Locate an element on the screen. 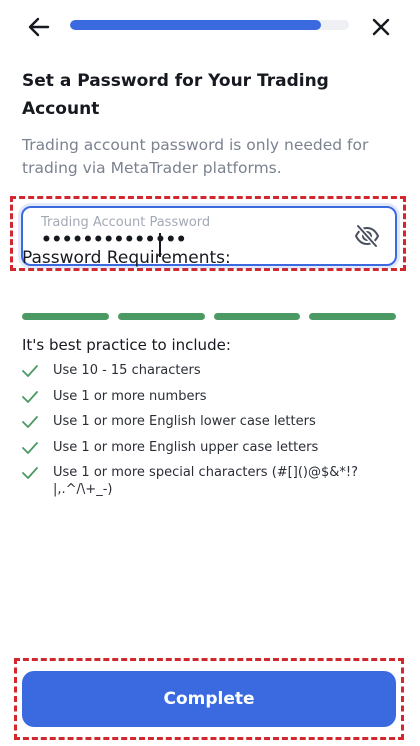  requirement-item: Use 1 or more English upper case letters is located at coordinates (207, 447).